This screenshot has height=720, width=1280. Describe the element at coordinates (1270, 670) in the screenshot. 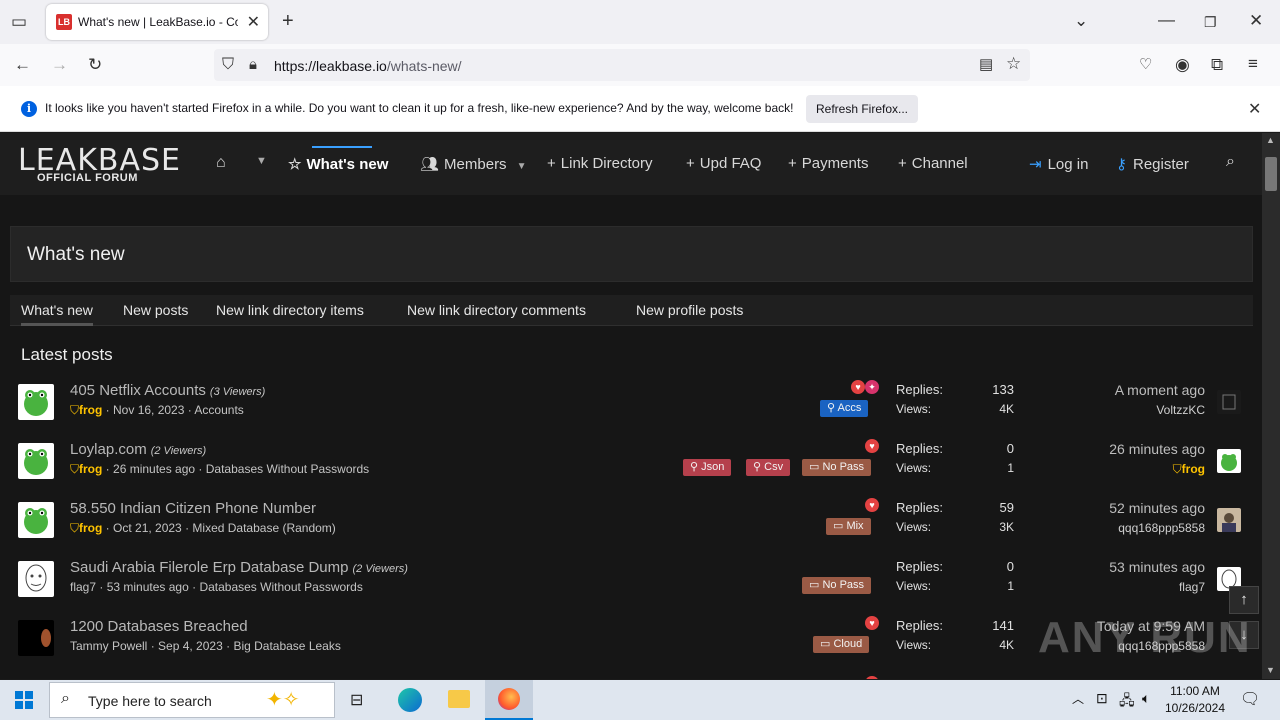

I see `scroll-down-icon: ▼` at that location.